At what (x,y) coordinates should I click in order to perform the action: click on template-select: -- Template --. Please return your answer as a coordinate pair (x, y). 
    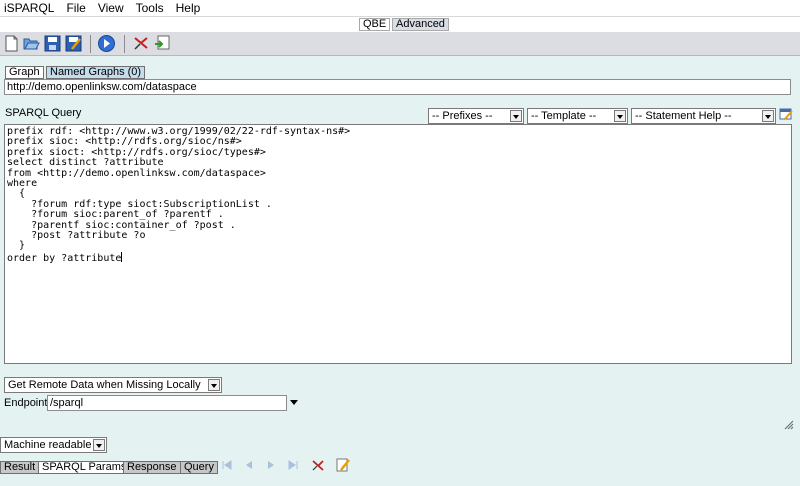
    Looking at the image, I should click on (577, 116).